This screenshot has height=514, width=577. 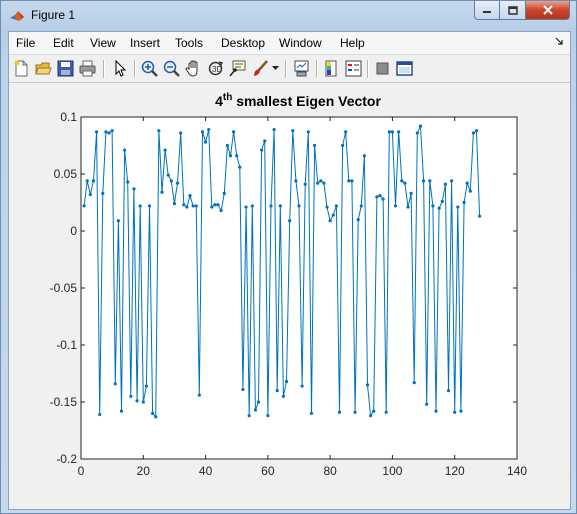 What do you see at coordinates (206, 471) in the screenshot?
I see `x-tick-label: 40` at bounding box center [206, 471].